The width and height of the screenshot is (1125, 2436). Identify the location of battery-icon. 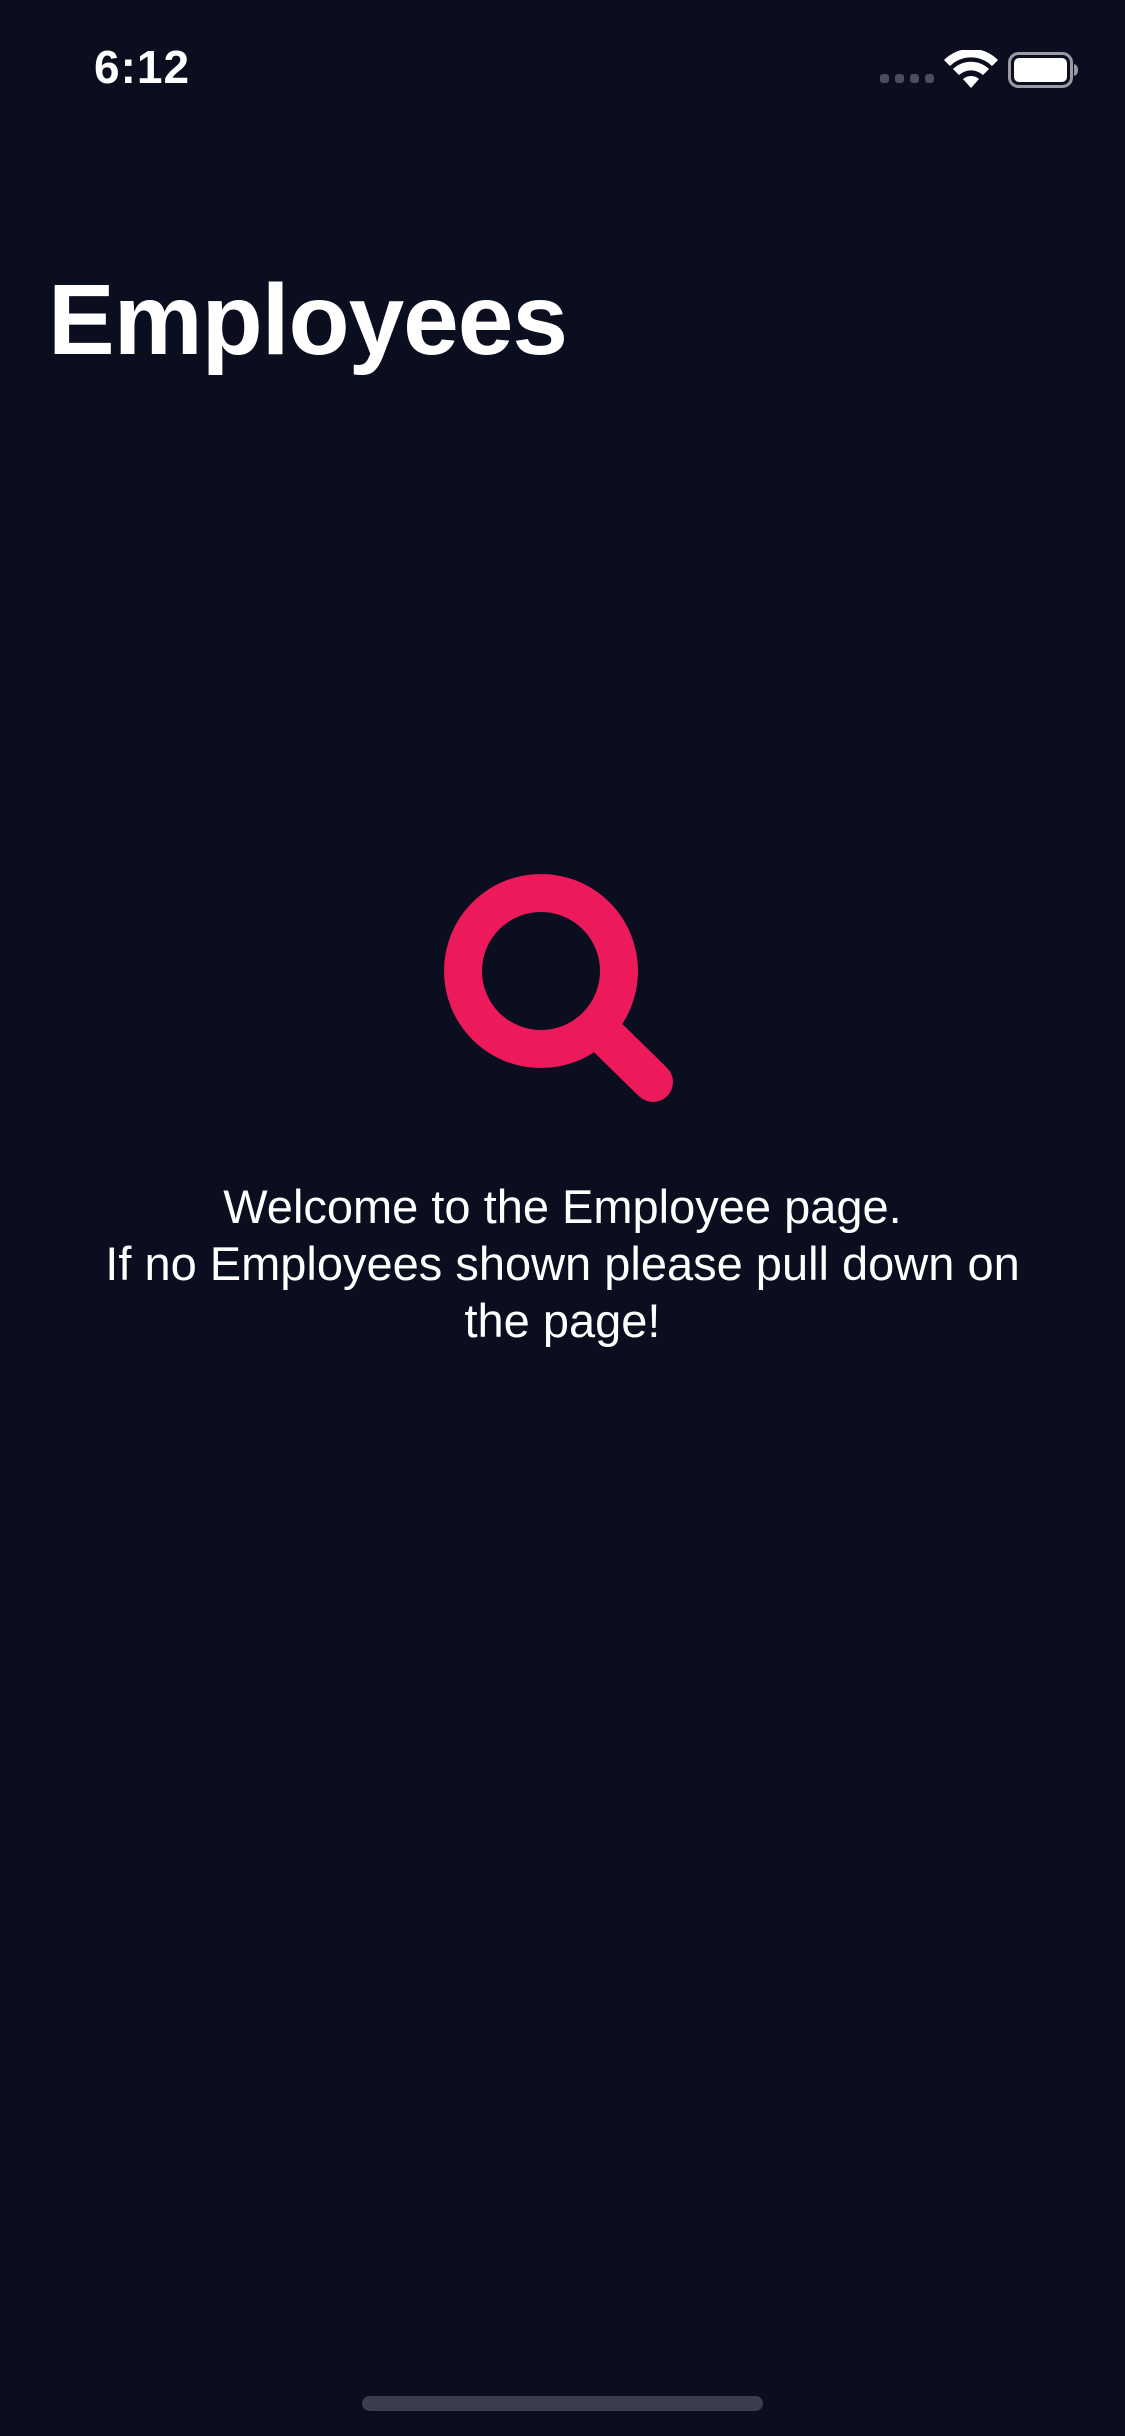
(1043, 70).